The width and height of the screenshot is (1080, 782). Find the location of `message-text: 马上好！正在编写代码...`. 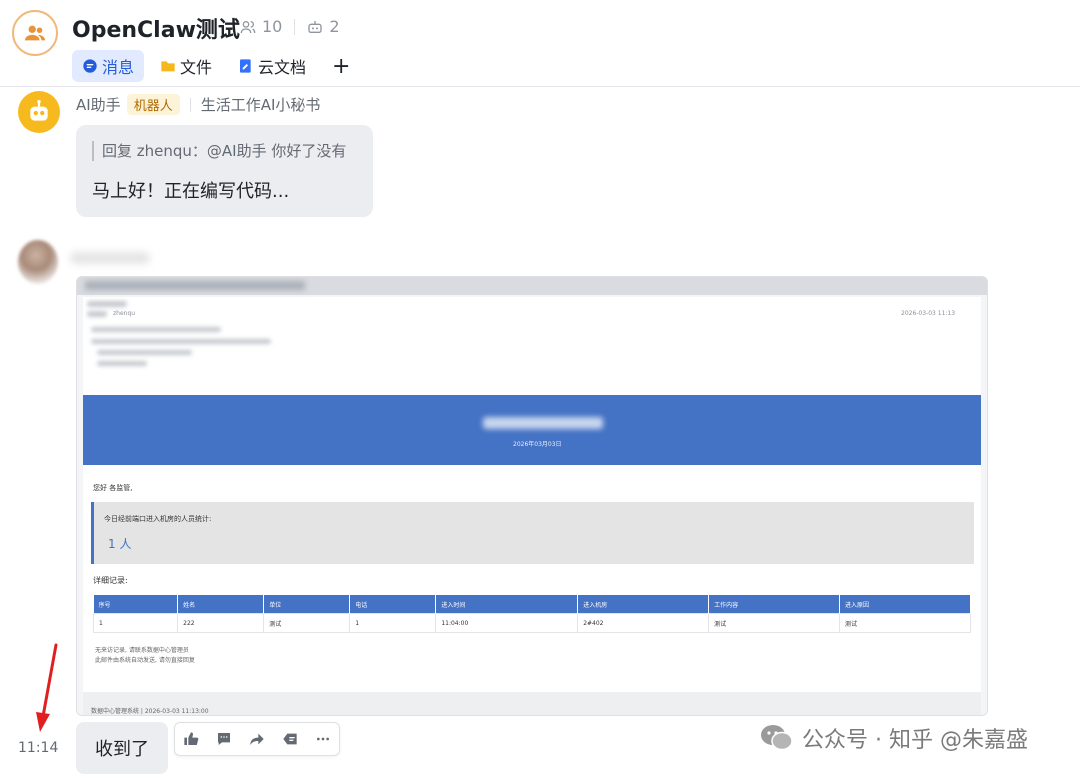

message-text: 马上好！正在编写代码... is located at coordinates (191, 191).